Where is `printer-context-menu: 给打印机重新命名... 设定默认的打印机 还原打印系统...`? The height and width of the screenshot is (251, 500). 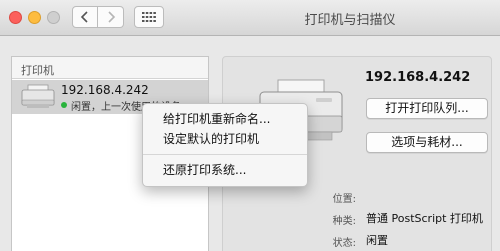
printer-context-menu: 给打印机重新命名... 设定默认的打印机 还原打印系统... is located at coordinates (225, 145).